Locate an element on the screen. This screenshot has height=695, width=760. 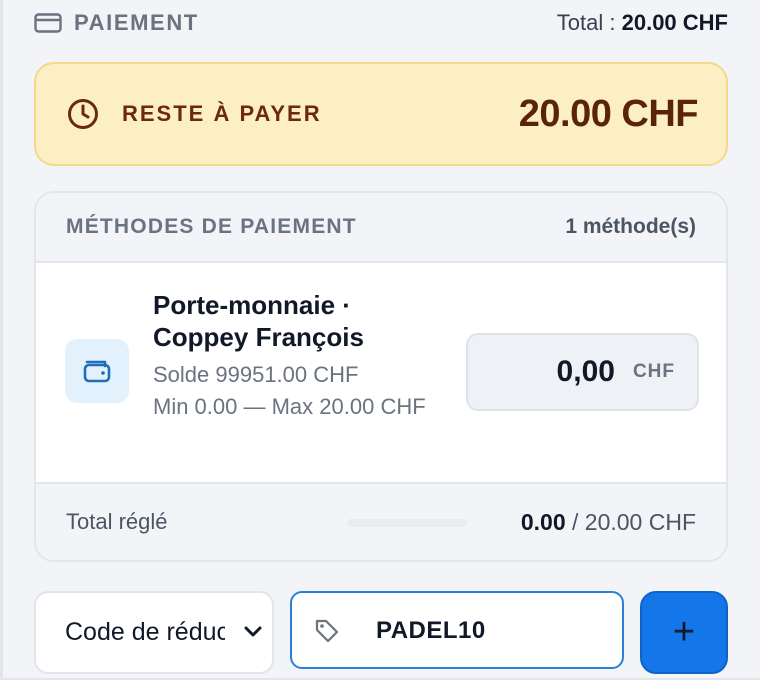
payment-header-title-group: PAIEMENT is located at coordinates (116, 23).